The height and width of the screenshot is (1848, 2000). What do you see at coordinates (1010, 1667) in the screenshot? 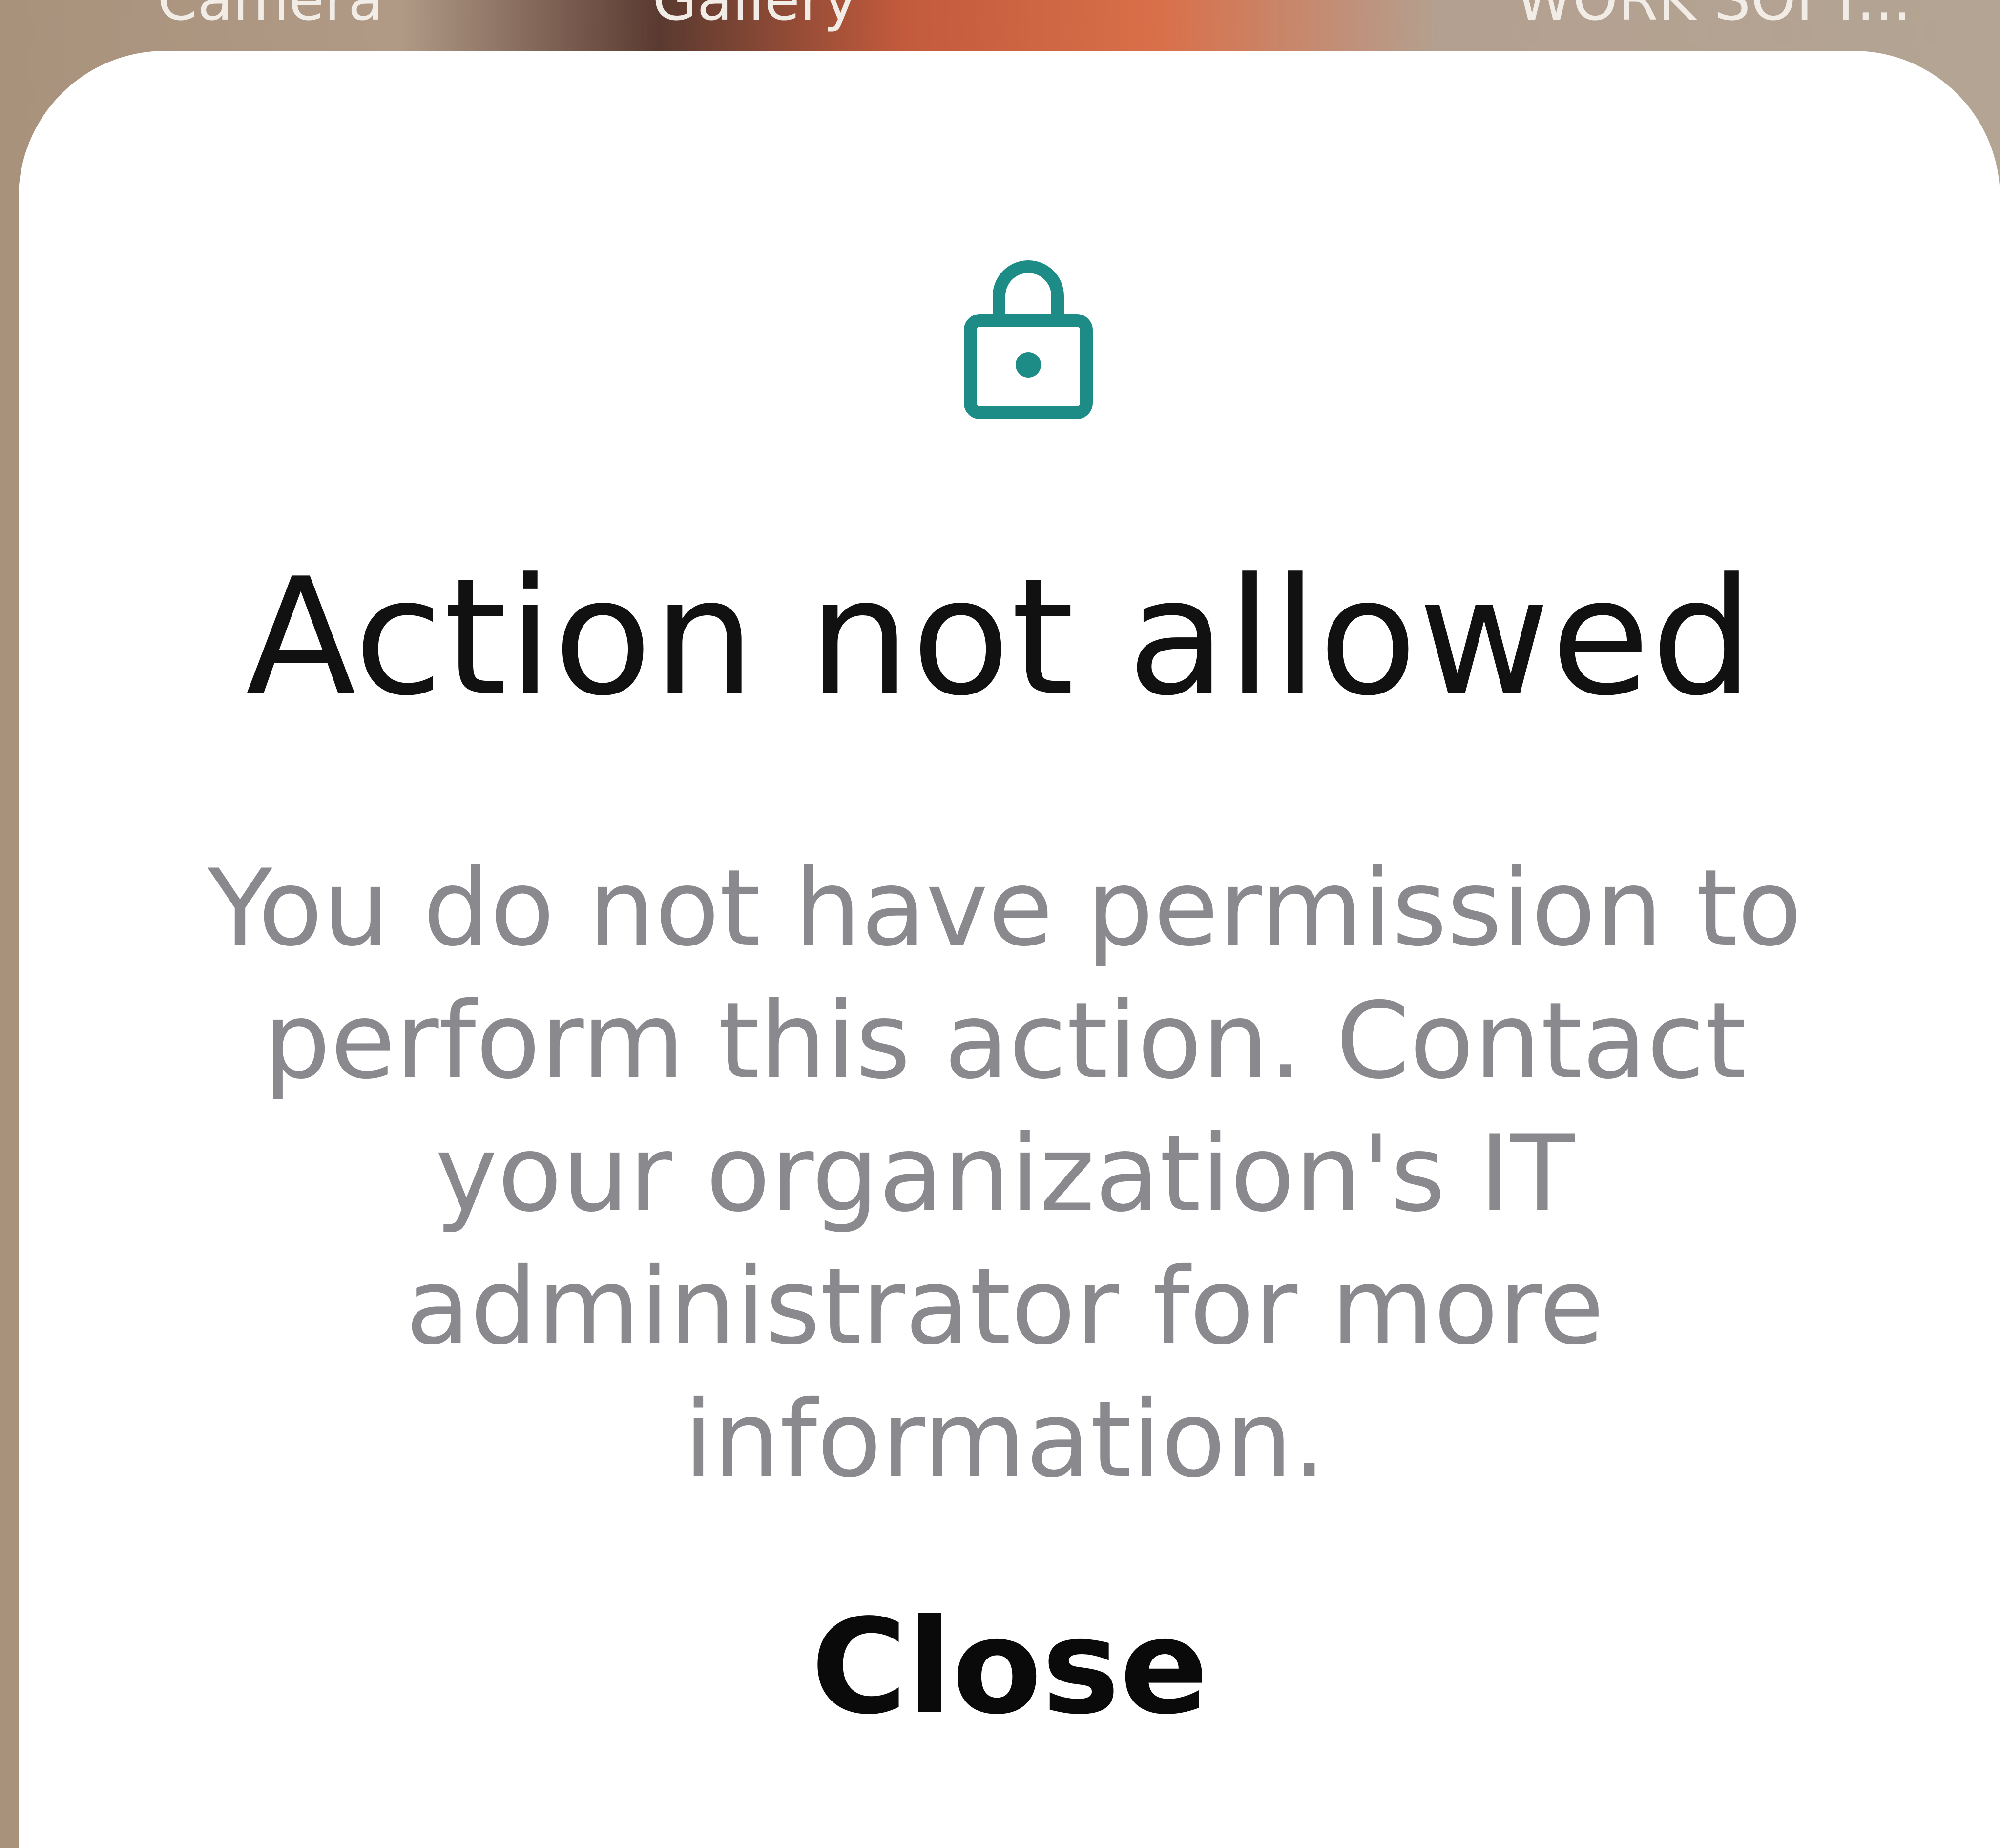
I see `close-button: Close` at bounding box center [1010, 1667].